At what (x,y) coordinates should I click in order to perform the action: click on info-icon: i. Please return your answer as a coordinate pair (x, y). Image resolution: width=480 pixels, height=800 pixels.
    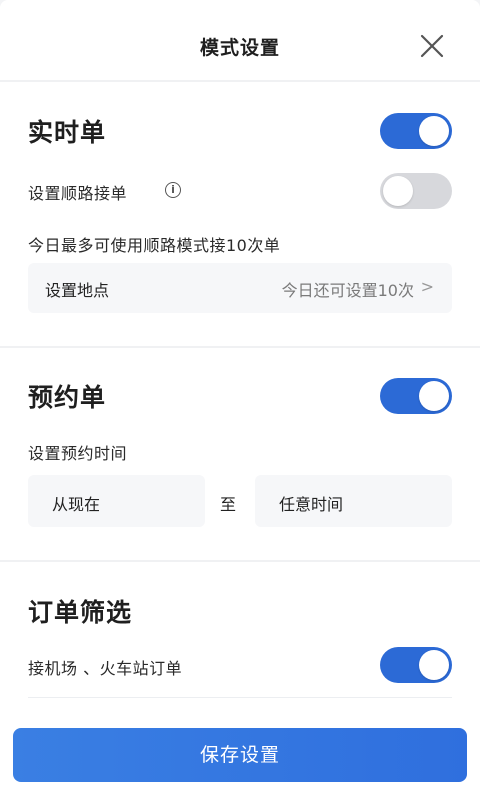
    Looking at the image, I should click on (173, 190).